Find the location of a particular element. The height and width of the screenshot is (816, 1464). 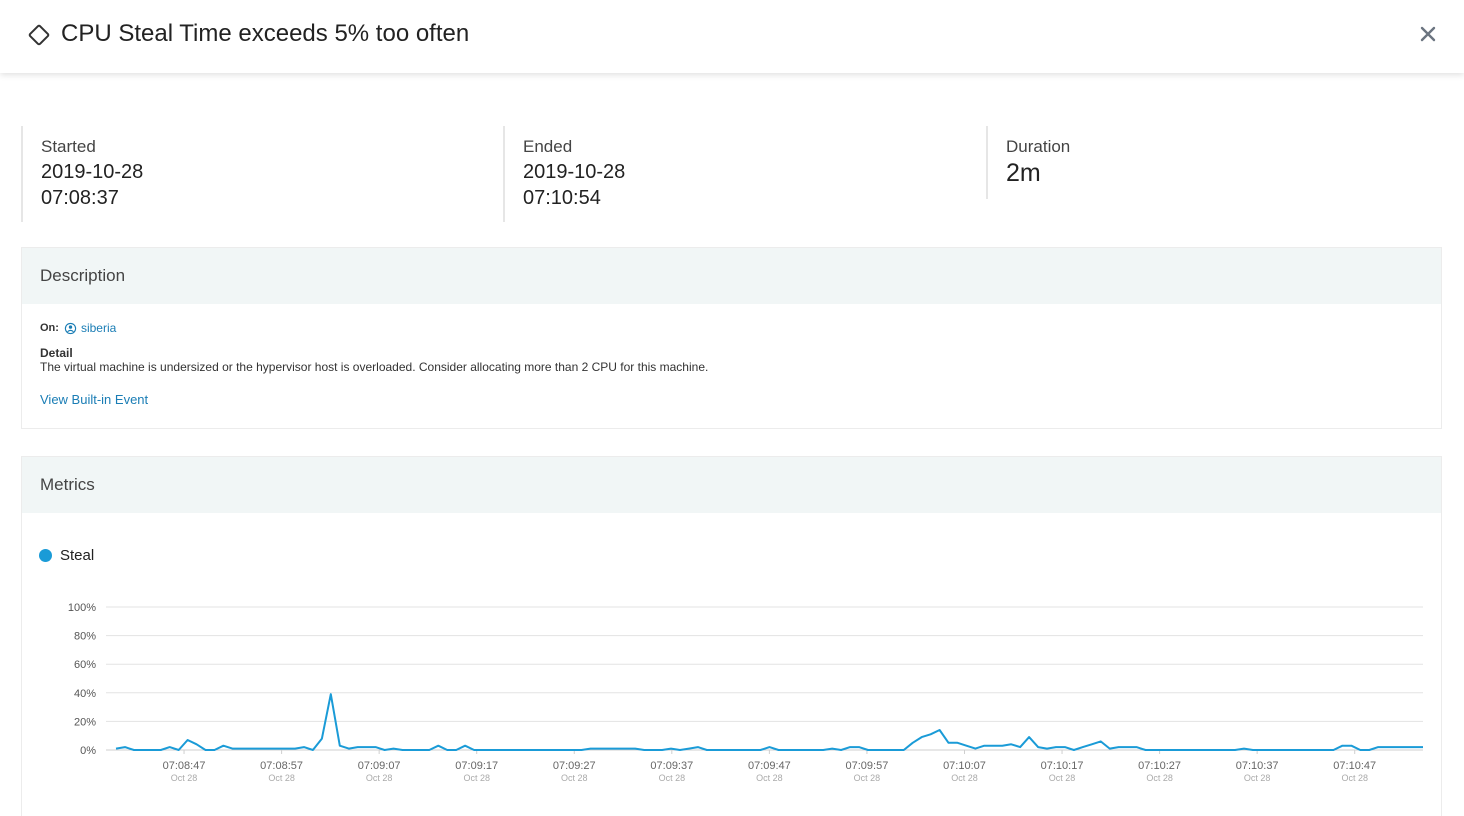

close-icon is located at coordinates (1428, 34).